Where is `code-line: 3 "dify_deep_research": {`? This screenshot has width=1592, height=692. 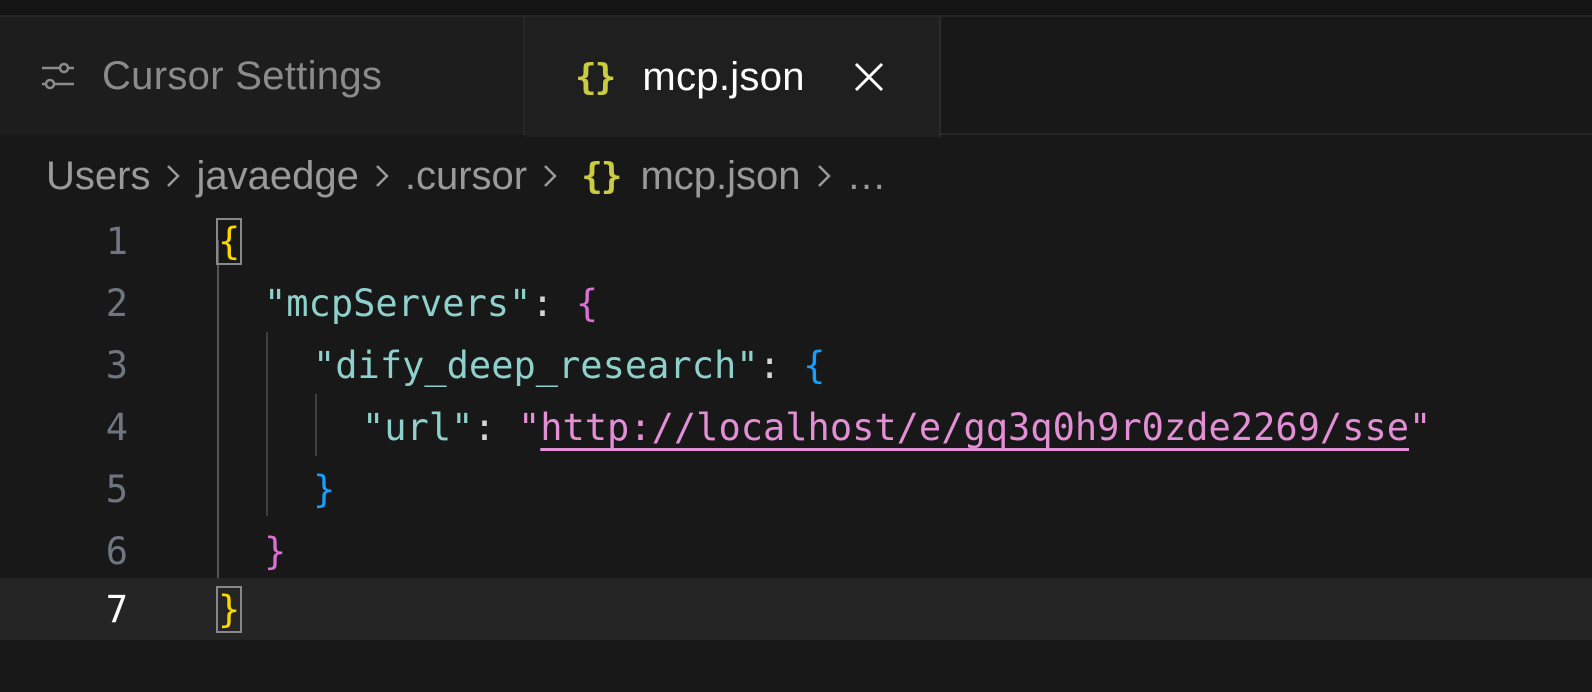
code-line: 3 "dify_deep_research": { is located at coordinates (796, 365).